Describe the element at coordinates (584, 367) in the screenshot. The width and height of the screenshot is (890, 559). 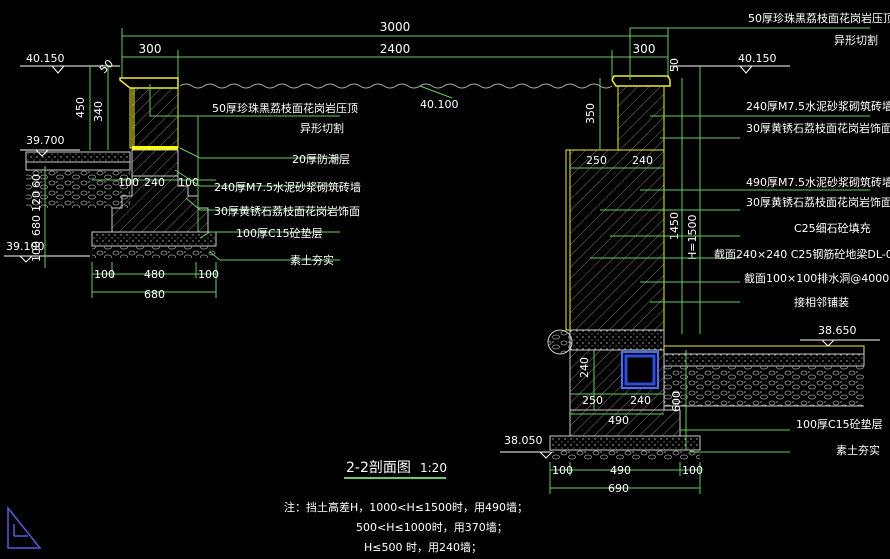
I see `dim-r240b: 240` at that location.